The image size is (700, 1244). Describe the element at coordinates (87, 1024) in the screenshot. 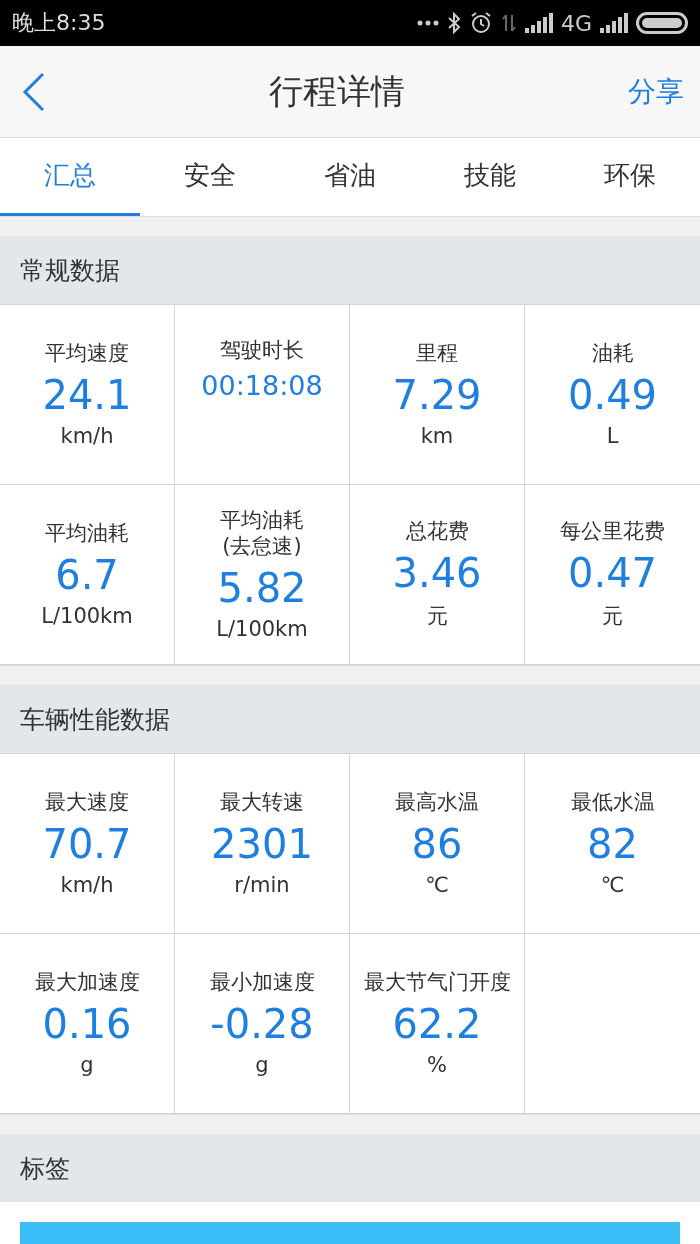

I see `stat-value: 0.16` at that location.